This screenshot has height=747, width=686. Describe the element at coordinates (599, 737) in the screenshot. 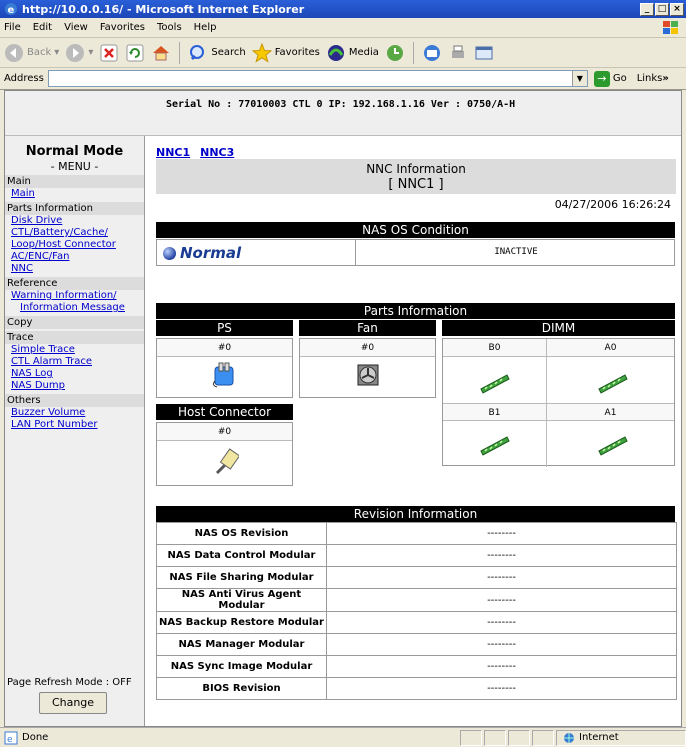

I see `zone-label: Internet` at that location.